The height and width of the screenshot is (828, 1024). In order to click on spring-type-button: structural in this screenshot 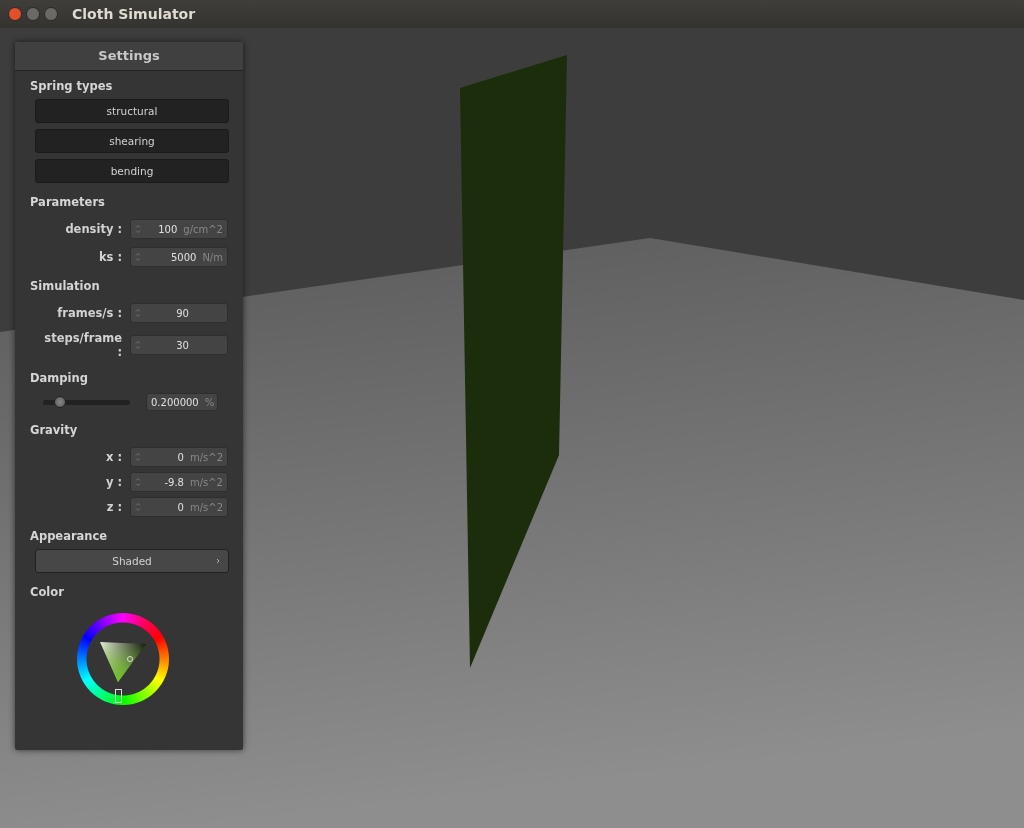, I will do `click(132, 111)`.